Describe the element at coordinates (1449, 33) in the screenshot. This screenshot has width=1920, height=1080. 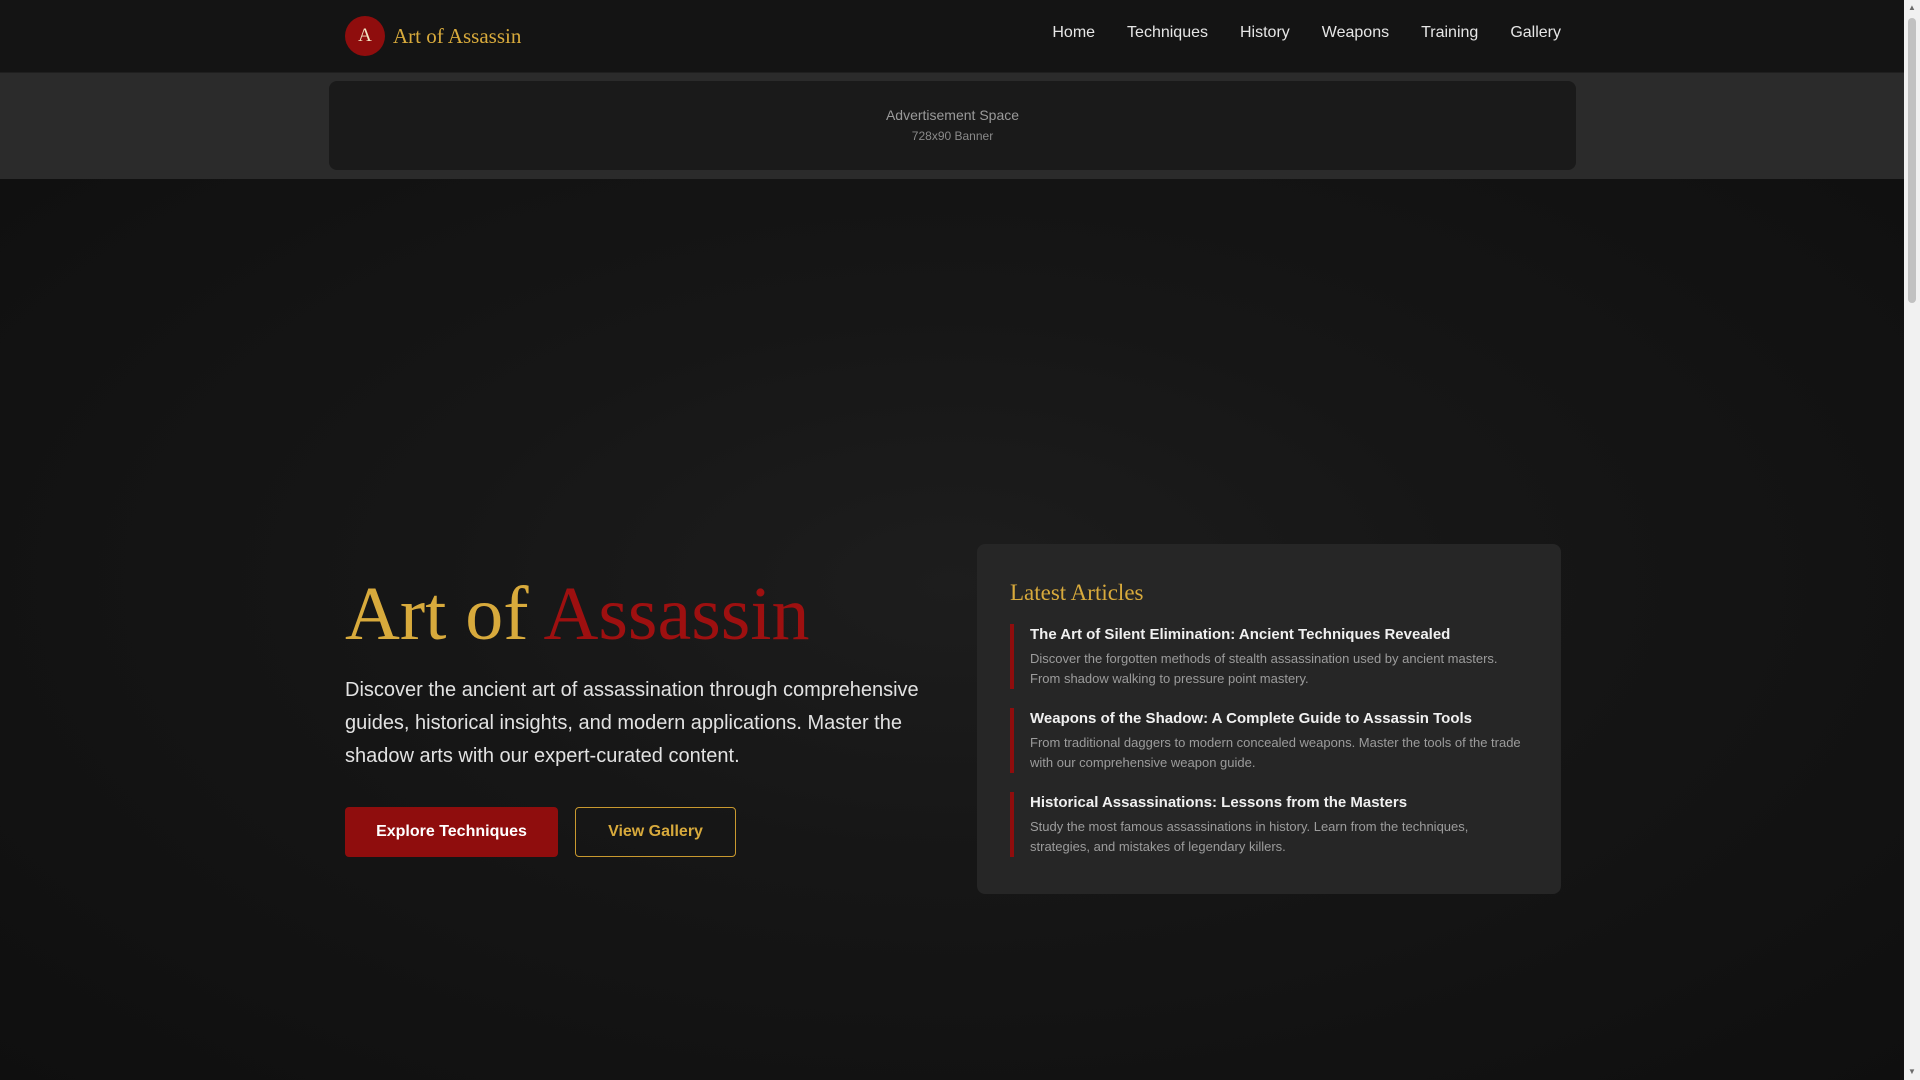
I see `nav-link-training: Training` at that location.